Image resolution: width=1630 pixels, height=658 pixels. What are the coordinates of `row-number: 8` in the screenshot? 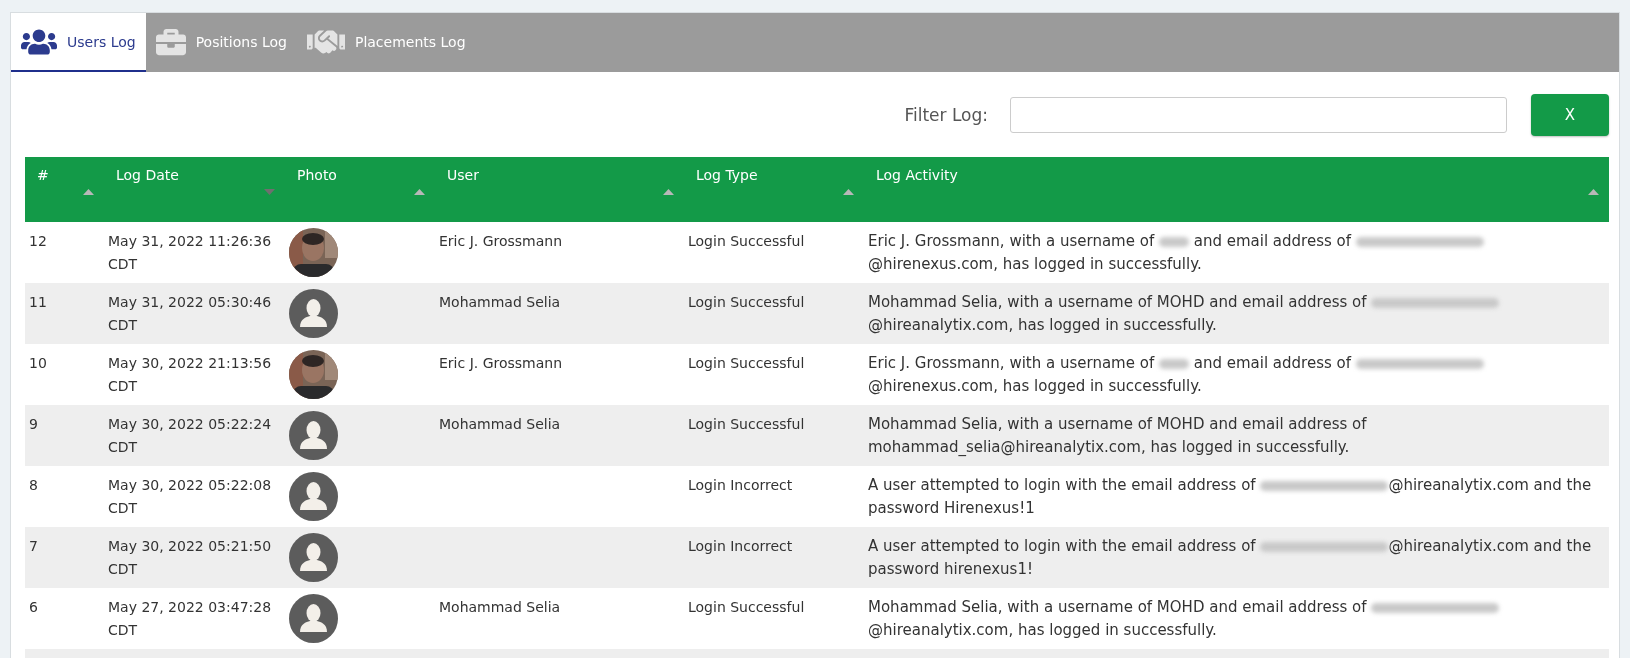 It's located at (33, 485).